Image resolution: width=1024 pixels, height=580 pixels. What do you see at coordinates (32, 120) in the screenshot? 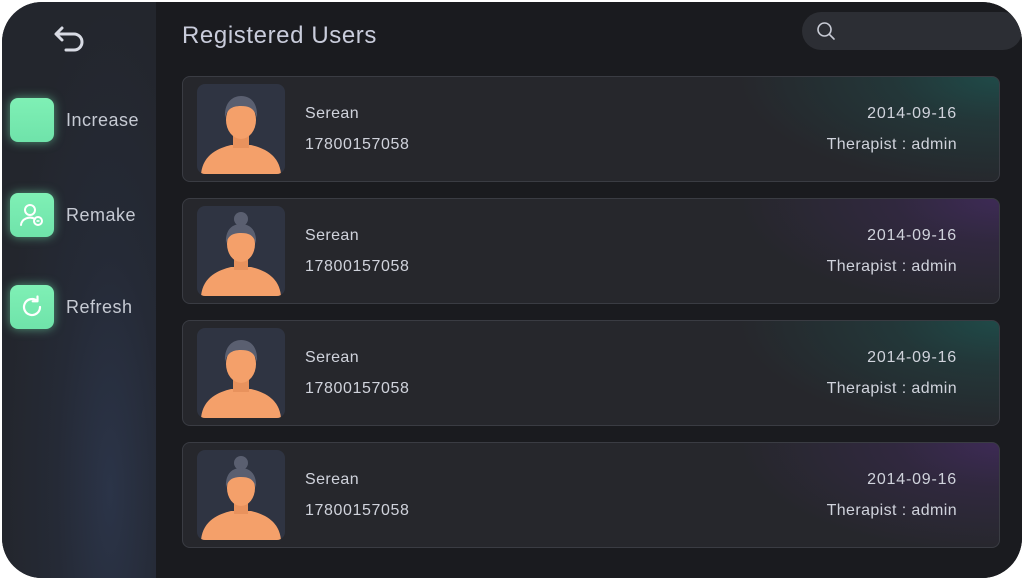
I see `add-user-icon` at bounding box center [32, 120].